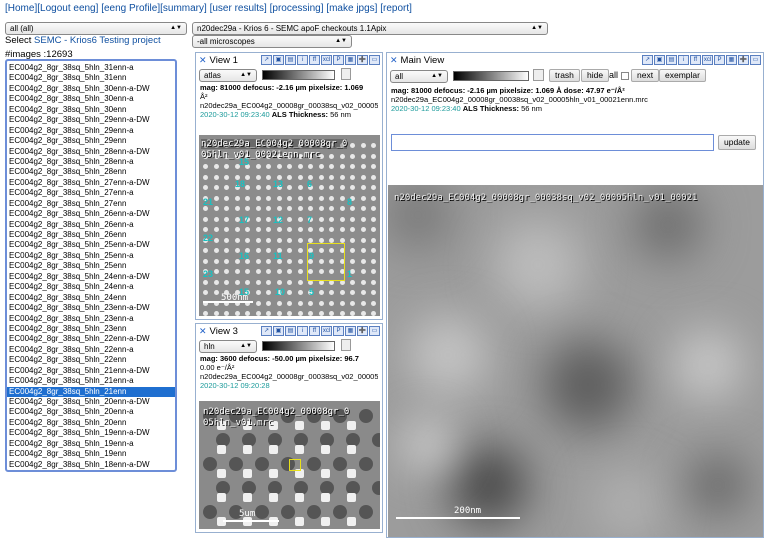  Describe the element at coordinates (91, 204) in the screenshot. I see `list-item: EC004g2_8gr_38sq_5hln_27enn` at that location.